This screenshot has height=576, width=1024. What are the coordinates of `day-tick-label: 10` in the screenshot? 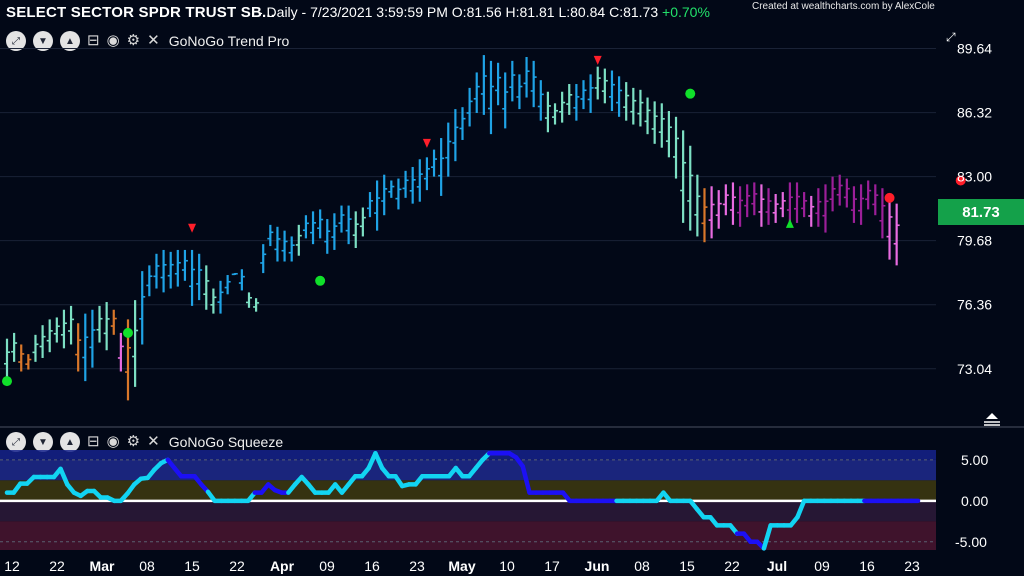 It's located at (507, 566).